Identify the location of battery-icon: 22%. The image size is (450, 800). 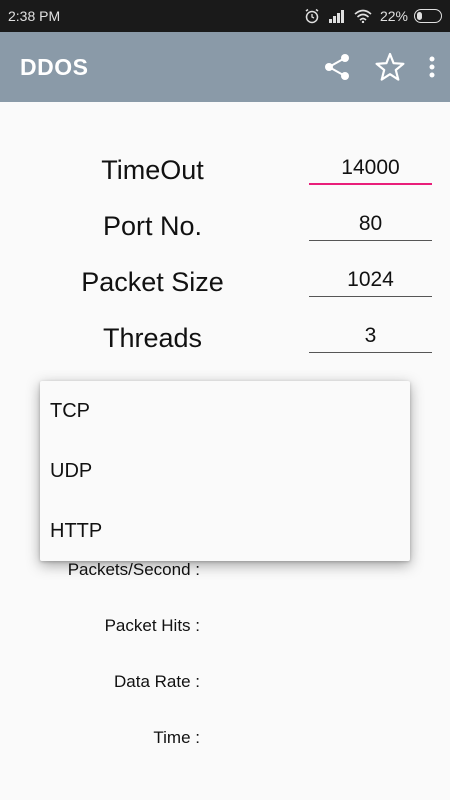
(411, 16).